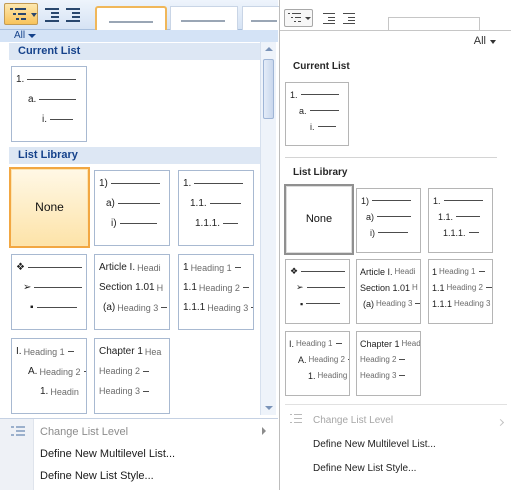  Describe the element at coordinates (389, 287) in the screenshot. I see `tile-row: Section 1.01 H` at that location.